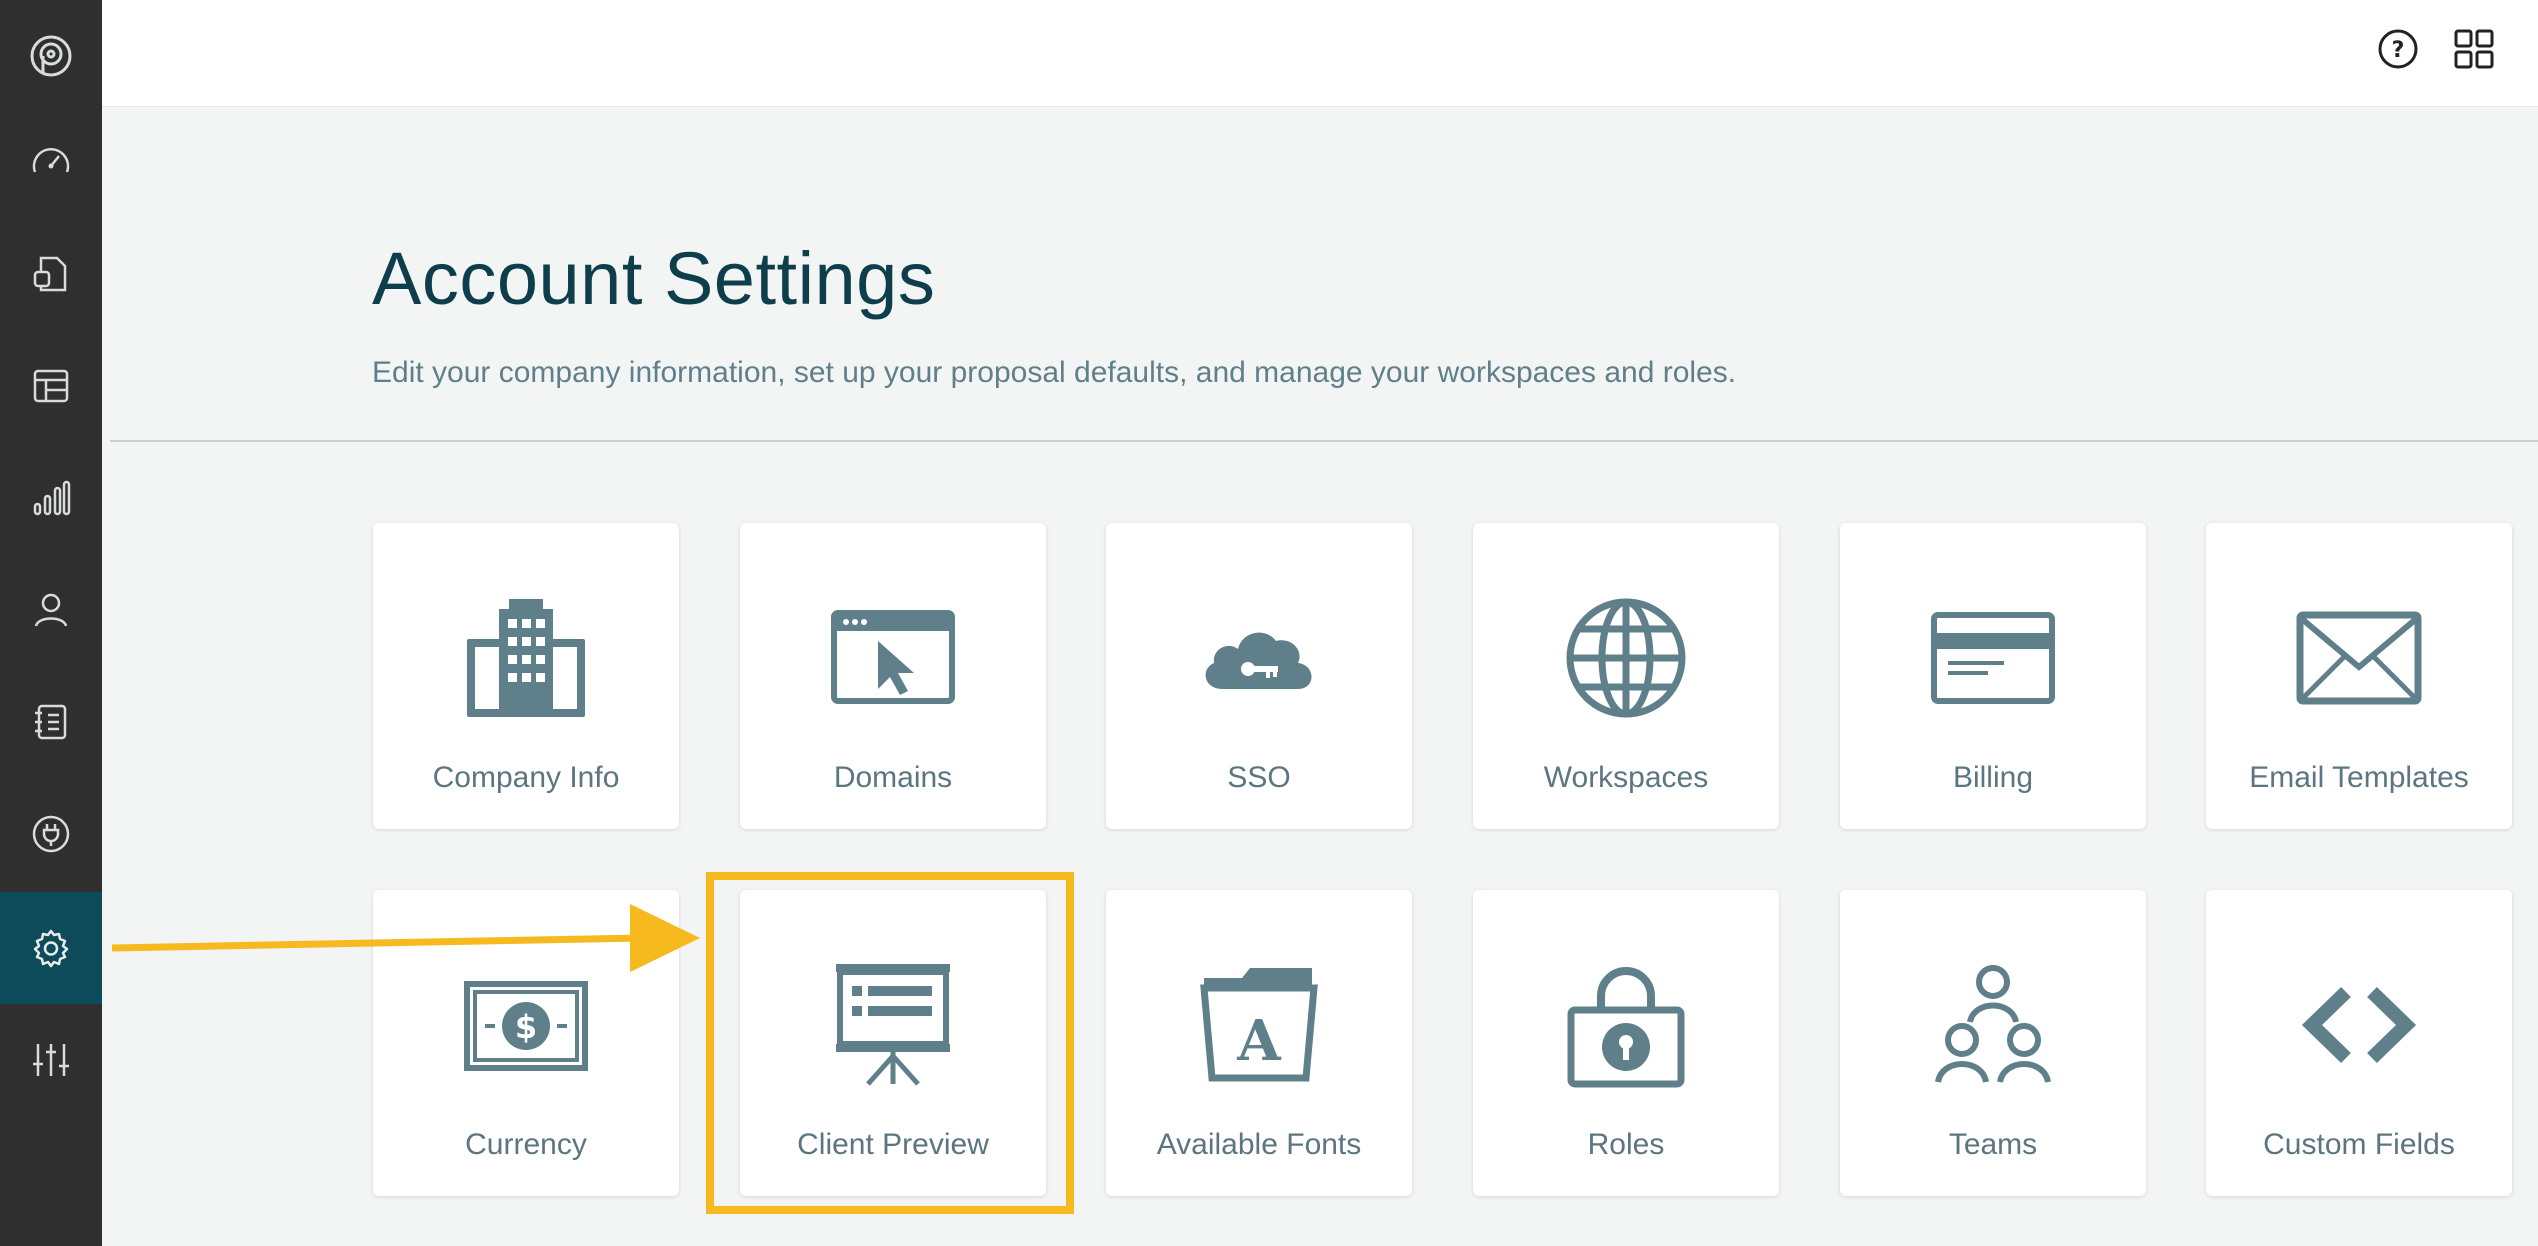 The height and width of the screenshot is (1246, 2538). I want to click on building-icon, so click(526, 658).